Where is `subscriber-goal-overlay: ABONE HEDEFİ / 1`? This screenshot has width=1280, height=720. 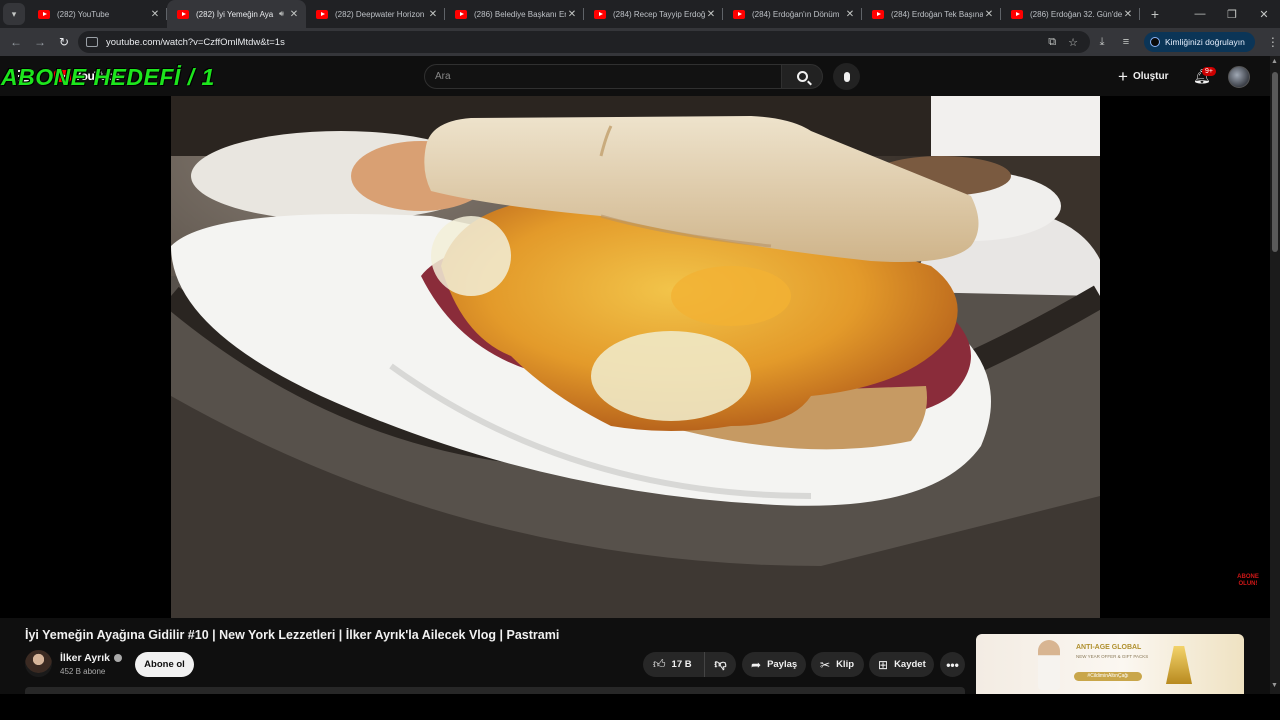
subscriber-goal-overlay: ABONE HEDEFİ / 1 is located at coordinates (108, 77).